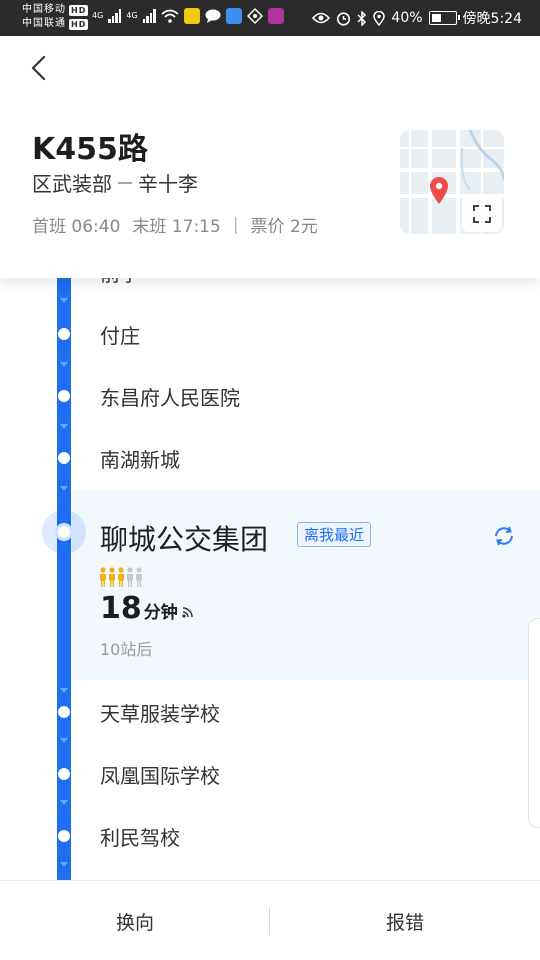 The height and width of the screenshot is (960, 540). What do you see at coordinates (140, 460) in the screenshot?
I see `stop-name: 南湖新城` at bounding box center [140, 460].